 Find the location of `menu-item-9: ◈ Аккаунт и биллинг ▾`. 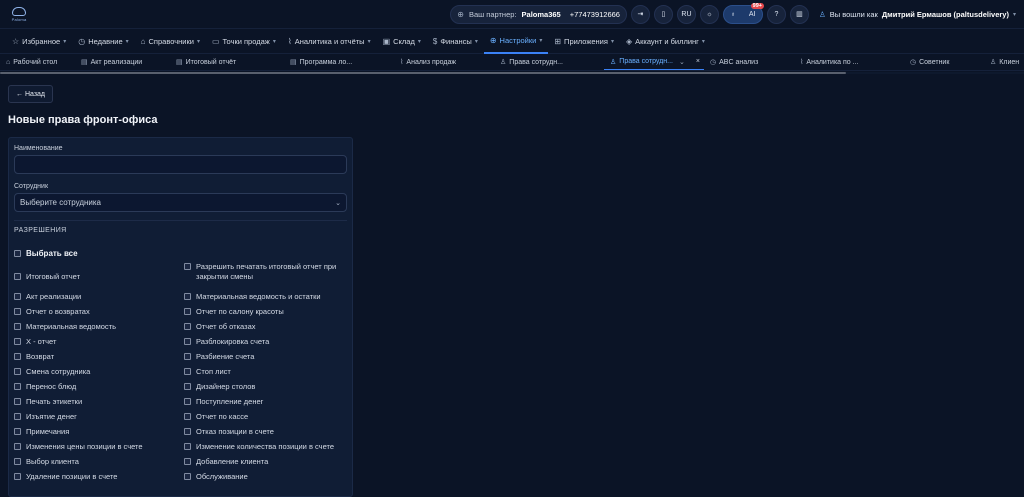

menu-item-9: ◈ Аккаунт и биллинг ▾ is located at coordinates (665, 41).